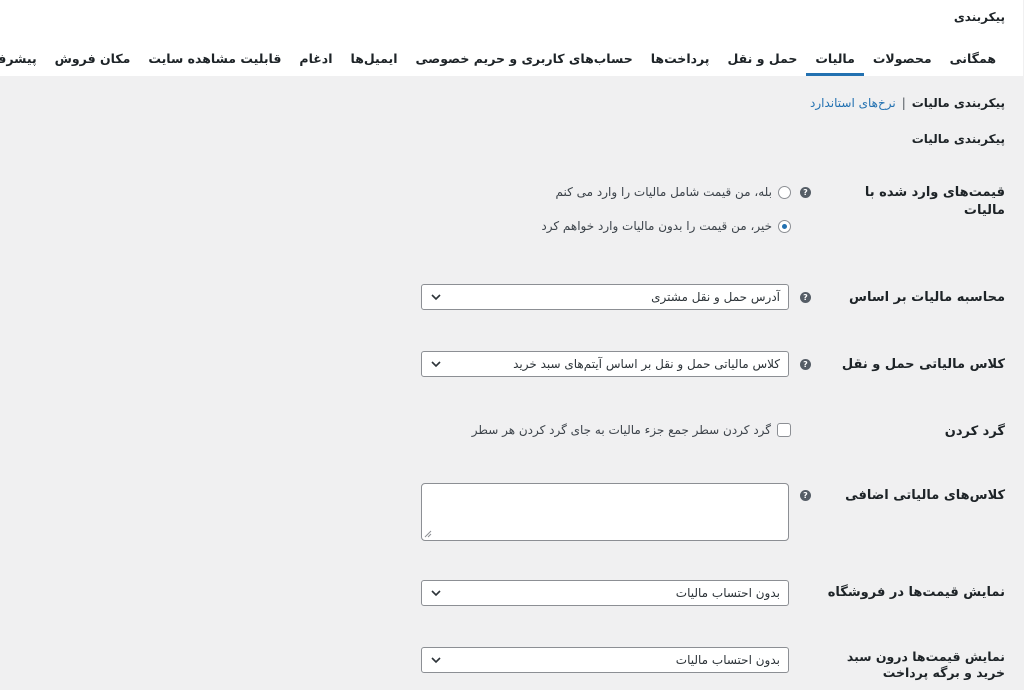 This screenshot has width=1024, height=690. Describe the element at coordinates (785, 430) in the screenshot. I see `rounding-checkbox` at that location.